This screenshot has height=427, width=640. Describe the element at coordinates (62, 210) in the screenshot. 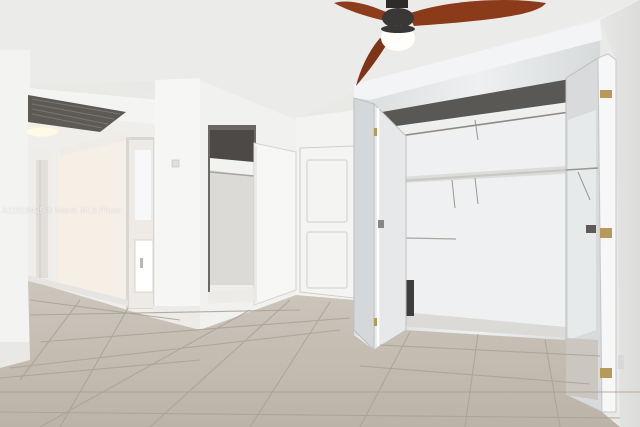

I see `listing-watermark: A11619429 © Miami MLS Photo` at that location.